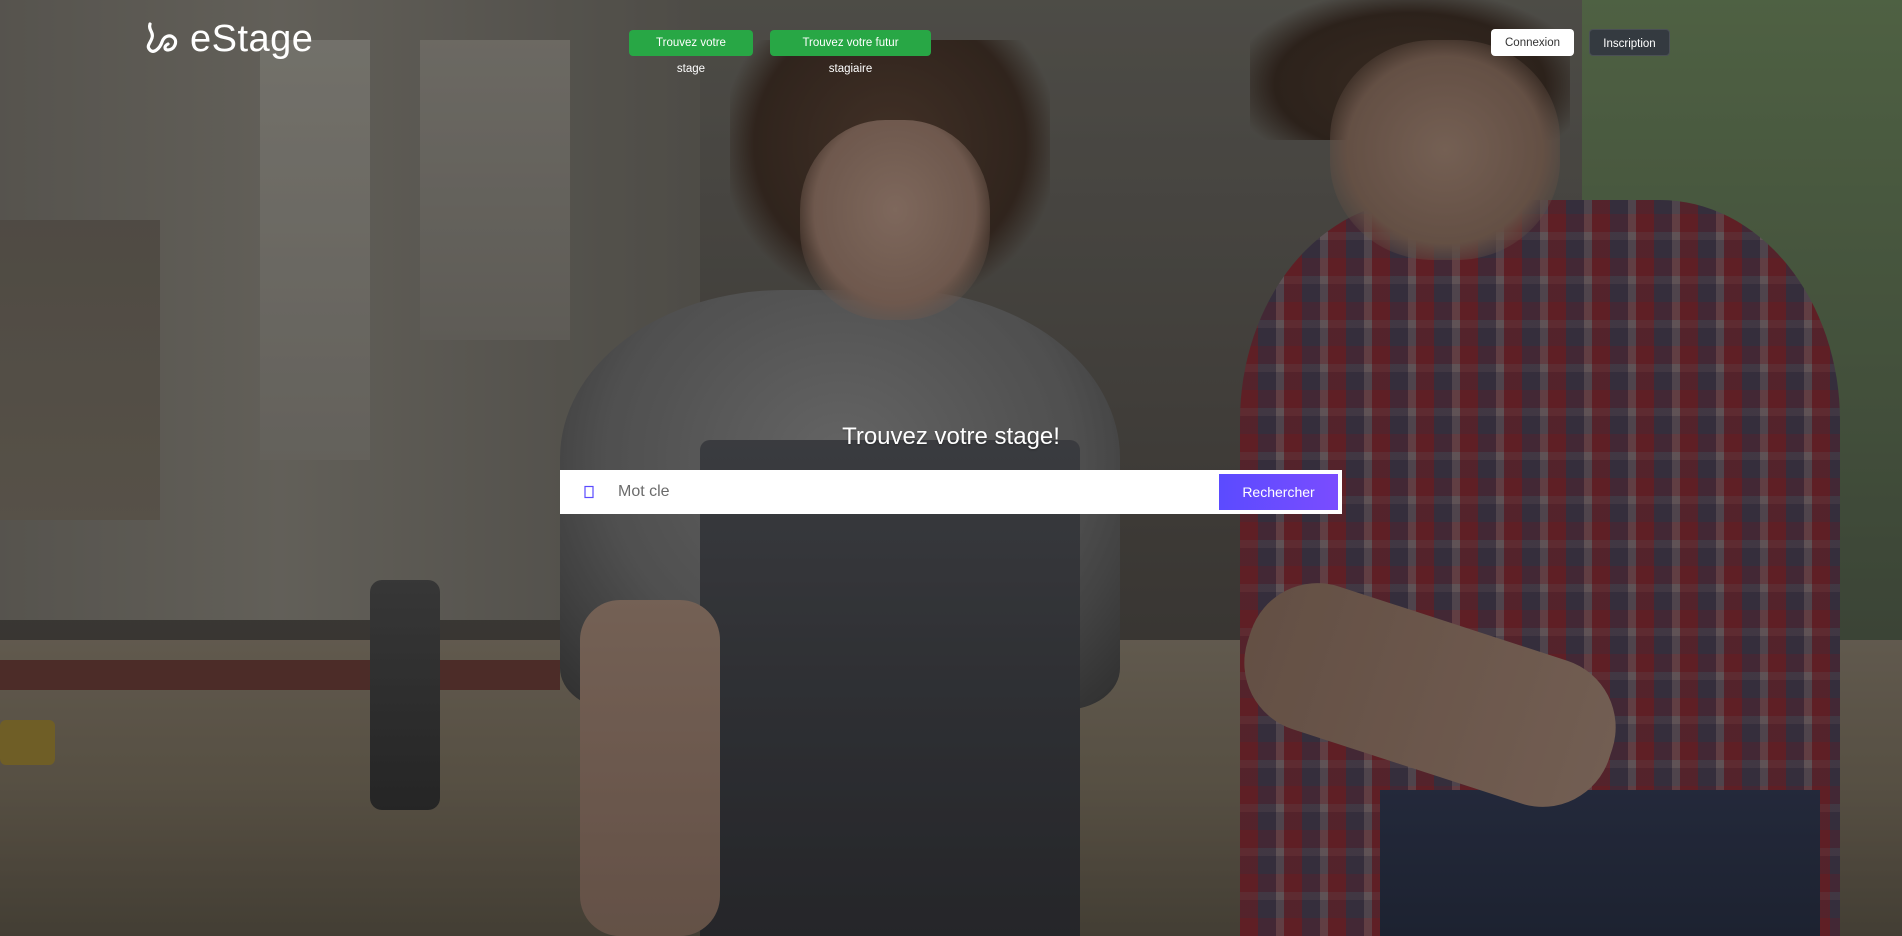 Image resolution: width=1902 pixels, height=936 pixels. I want to click on brand-logo: eStage, so click(228, 39).